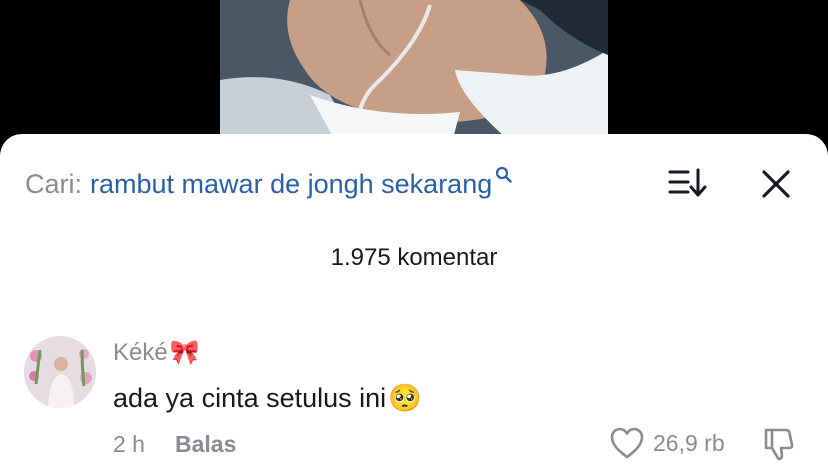 The height and width of the screenshot is (466, 828). I want to click on comment-meta: 2 h Balas, so click(174, 444).